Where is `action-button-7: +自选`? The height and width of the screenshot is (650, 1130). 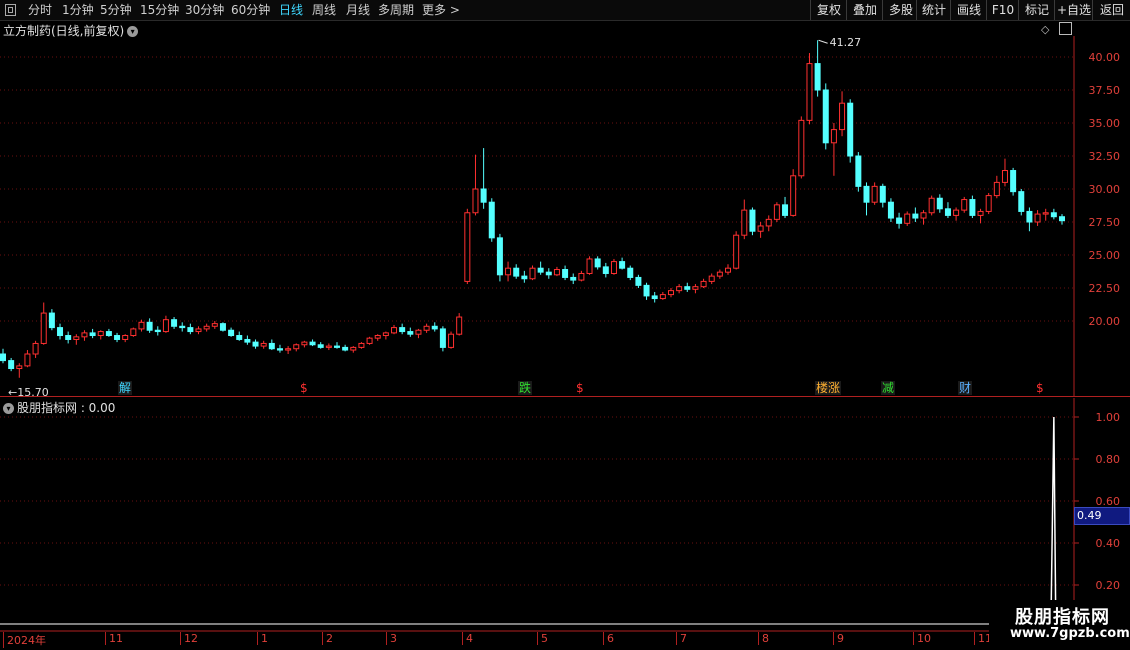
action-button-7: +自选 is located at coordinates (1073, 10).